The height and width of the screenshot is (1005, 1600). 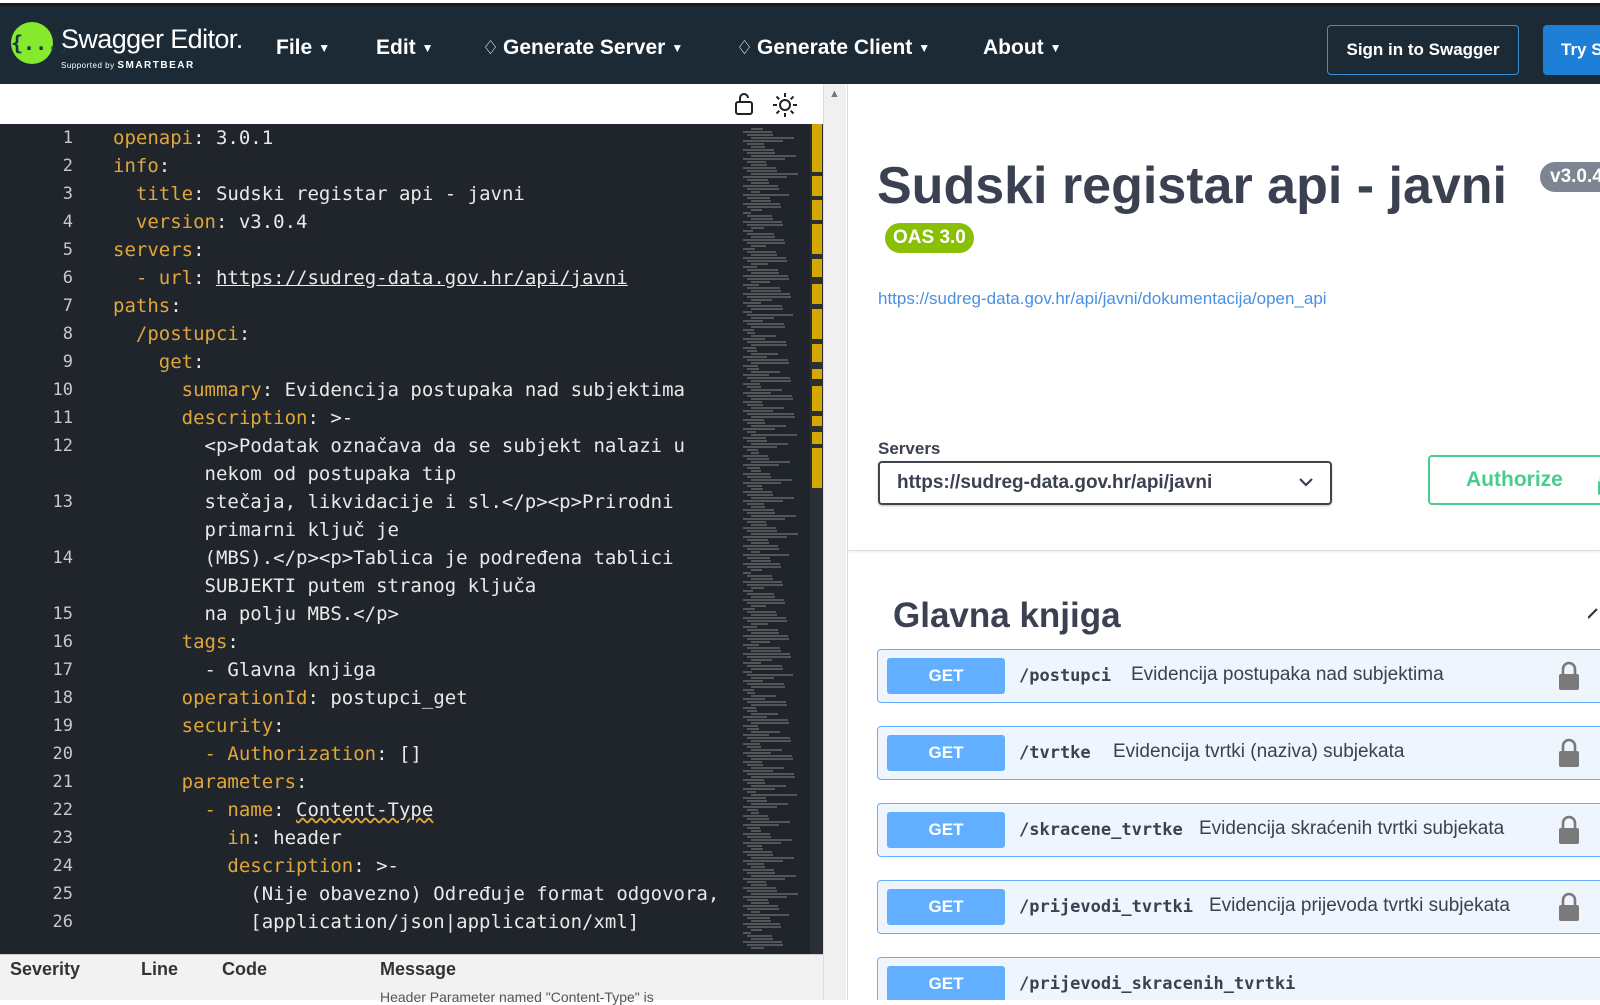 I want to click on line-number: 16, so click(x=62, y=642).